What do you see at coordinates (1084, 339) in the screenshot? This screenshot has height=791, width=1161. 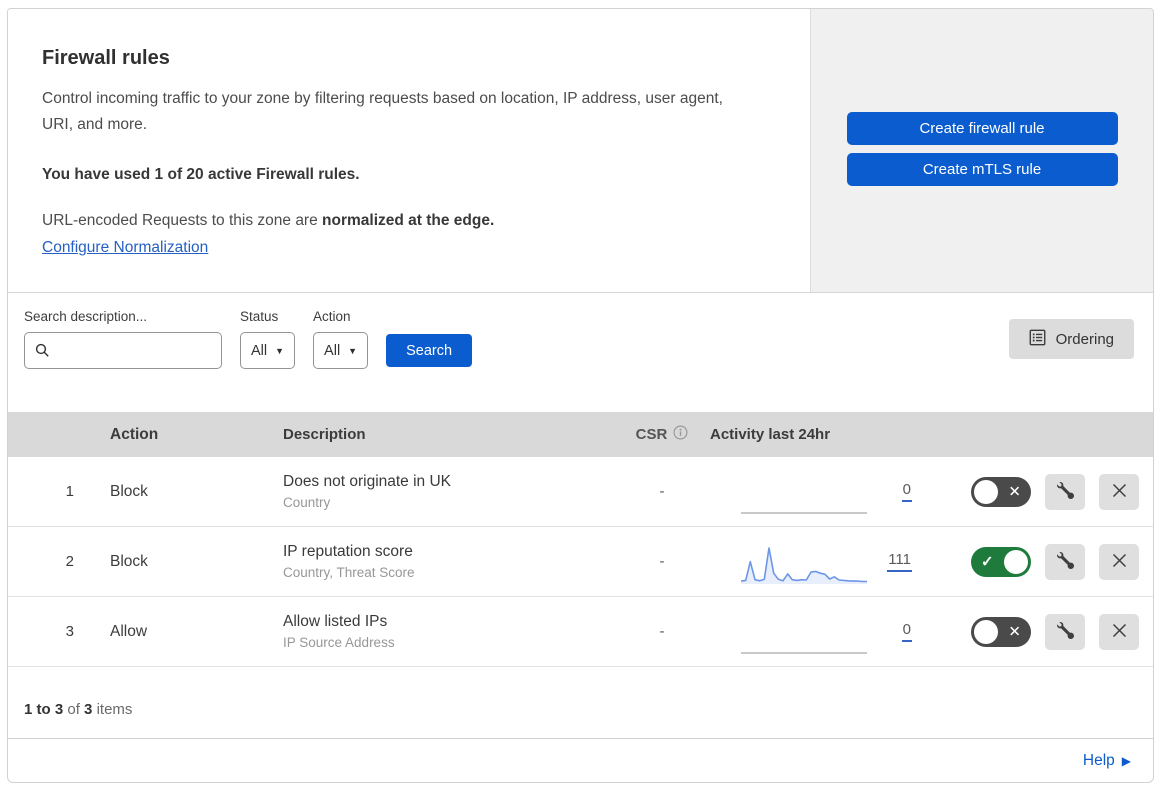 I see `ordering-button-label: Ordering` at bounding box center [1084, 339].